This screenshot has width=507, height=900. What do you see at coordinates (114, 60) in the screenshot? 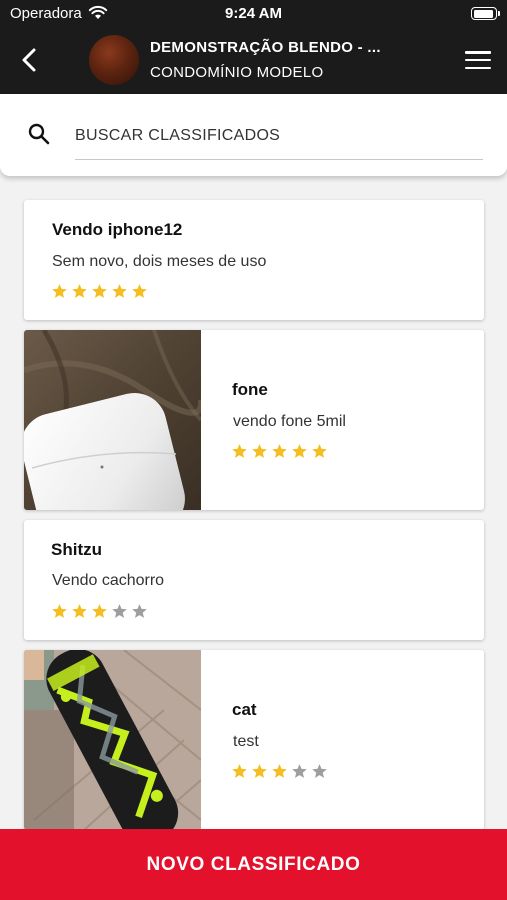
I see `condominium-avatar` at bounding box center [114, 60].